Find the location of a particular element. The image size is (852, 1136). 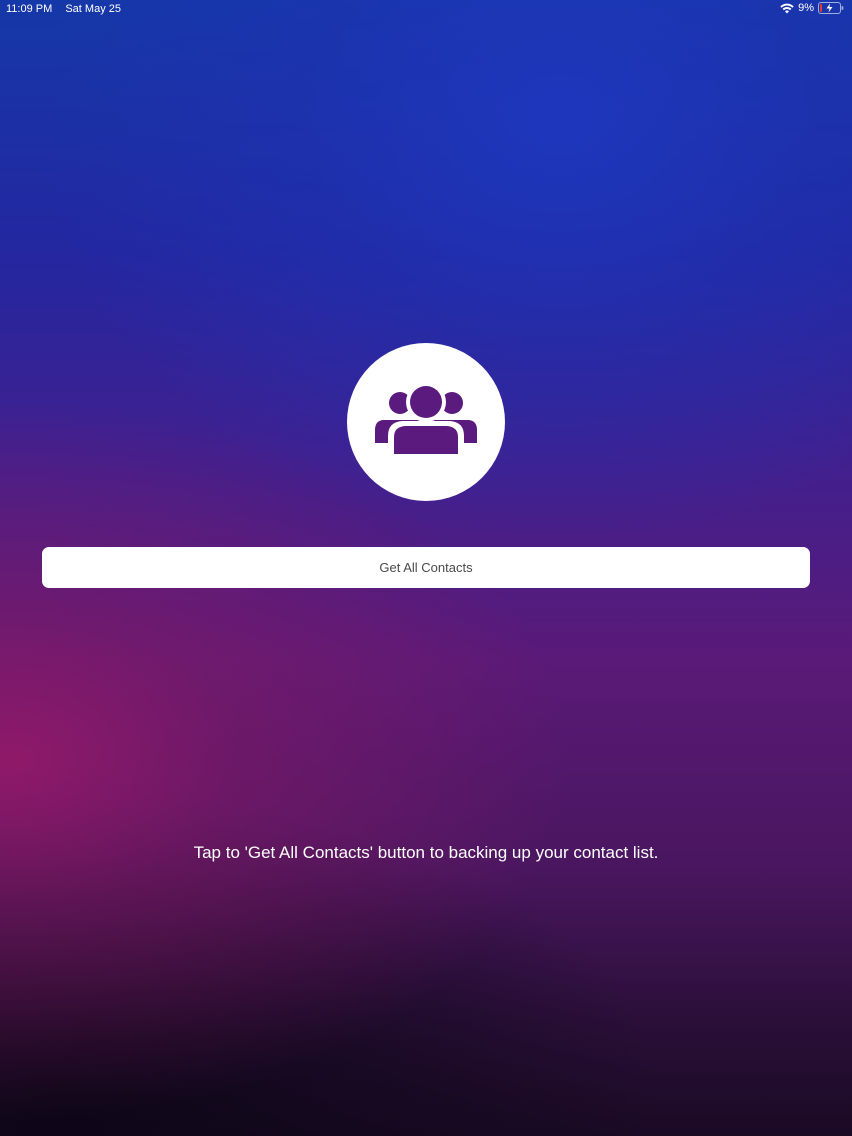

status-bar-right: 9% is located at coordinates (812, 8).